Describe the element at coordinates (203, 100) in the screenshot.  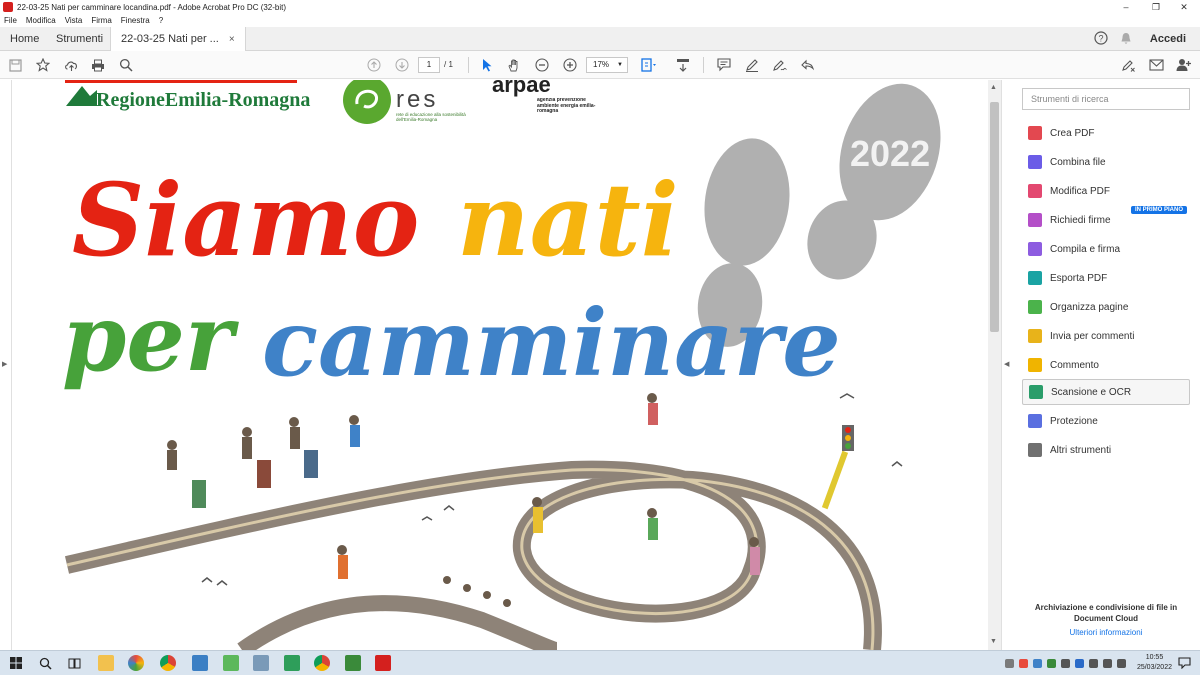
I see `region-logo-text: RegioneEmilia-Romagna` at that location.